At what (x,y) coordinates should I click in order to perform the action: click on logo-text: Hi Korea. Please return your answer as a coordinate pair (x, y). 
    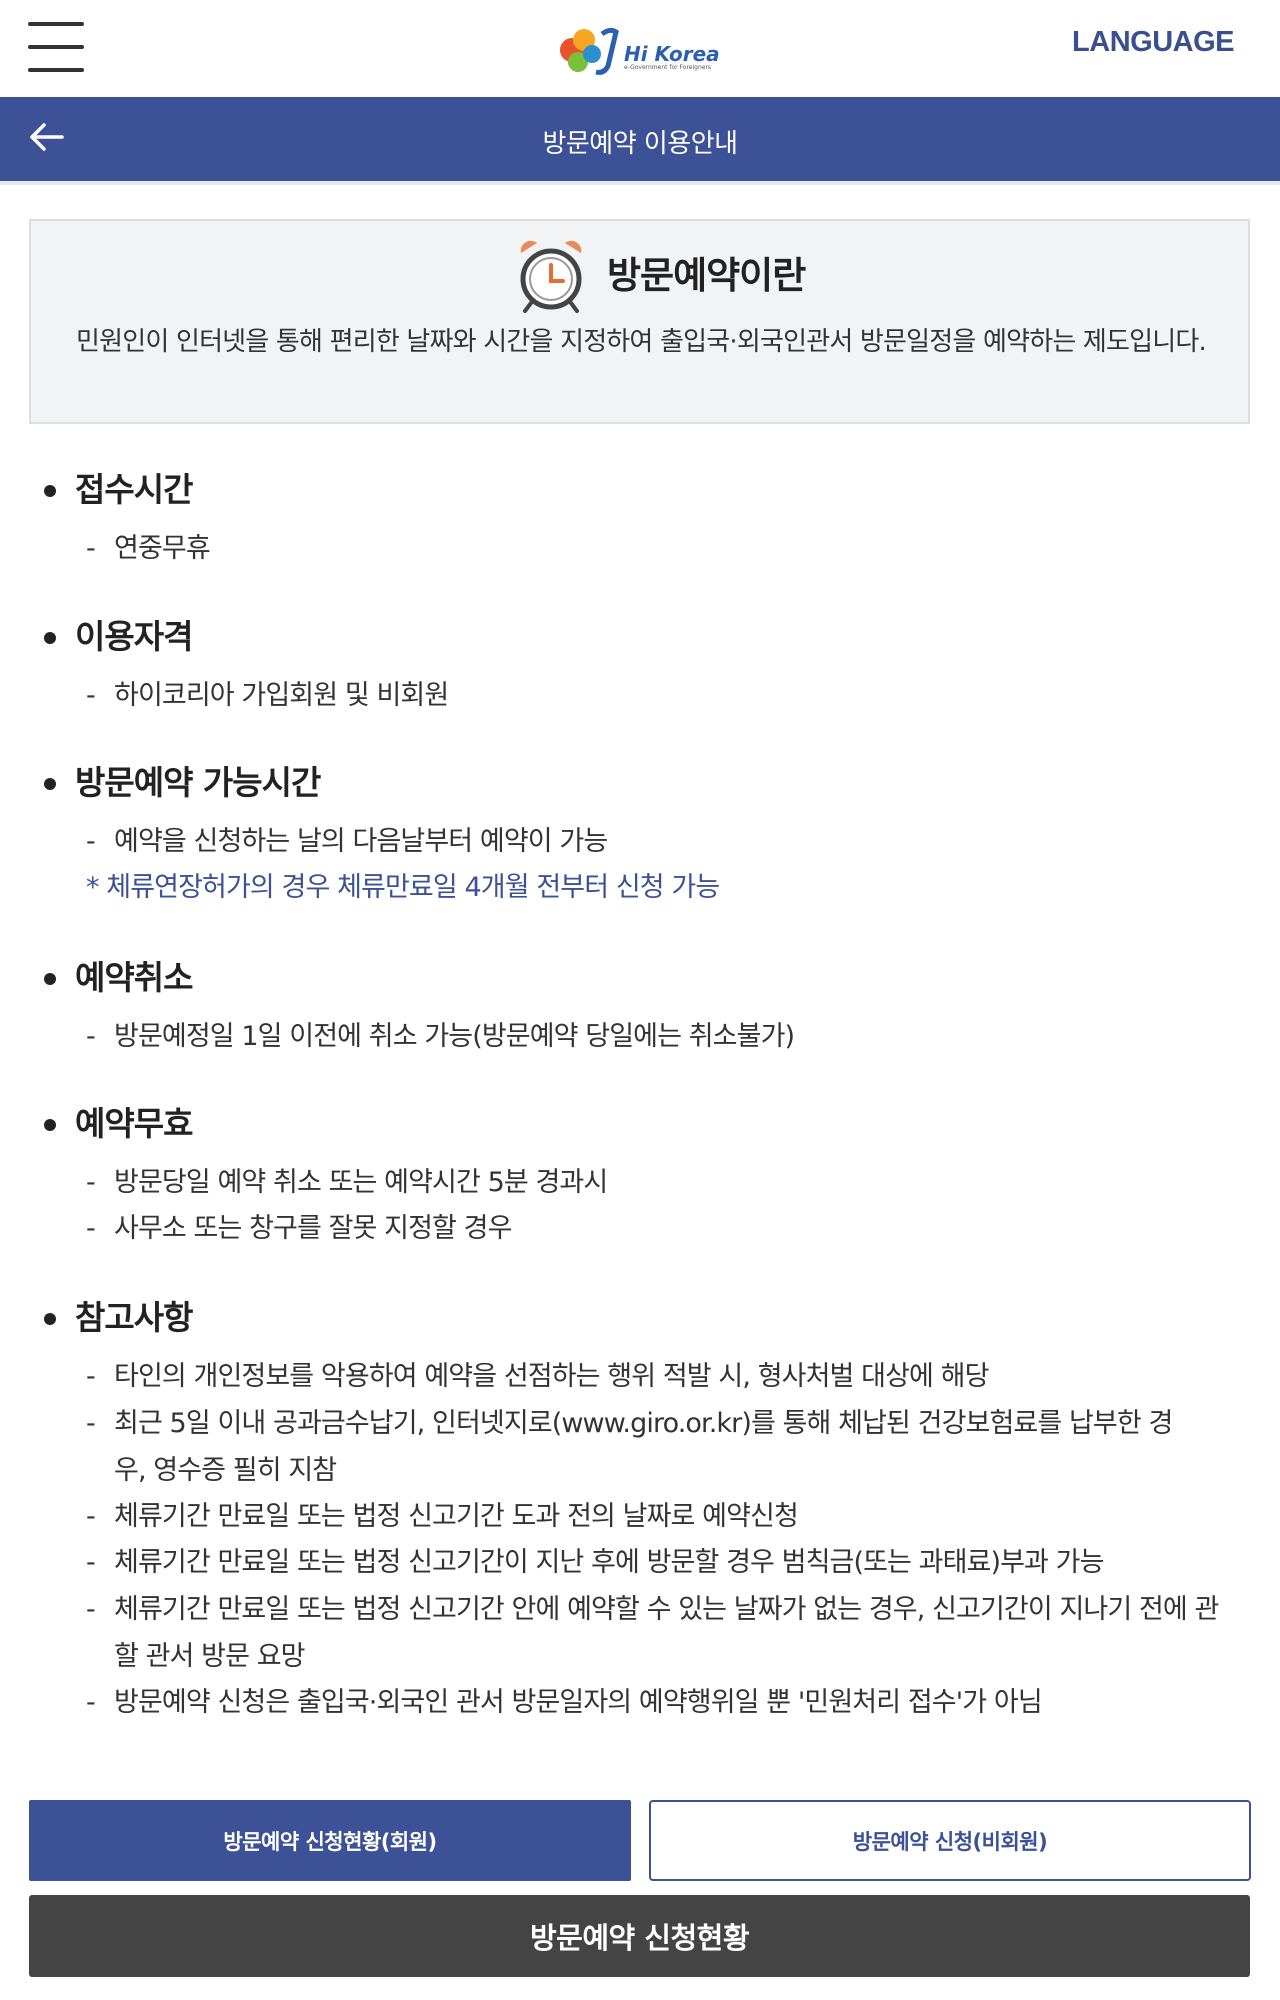
    Looking at the image, I should click on (672, 54).